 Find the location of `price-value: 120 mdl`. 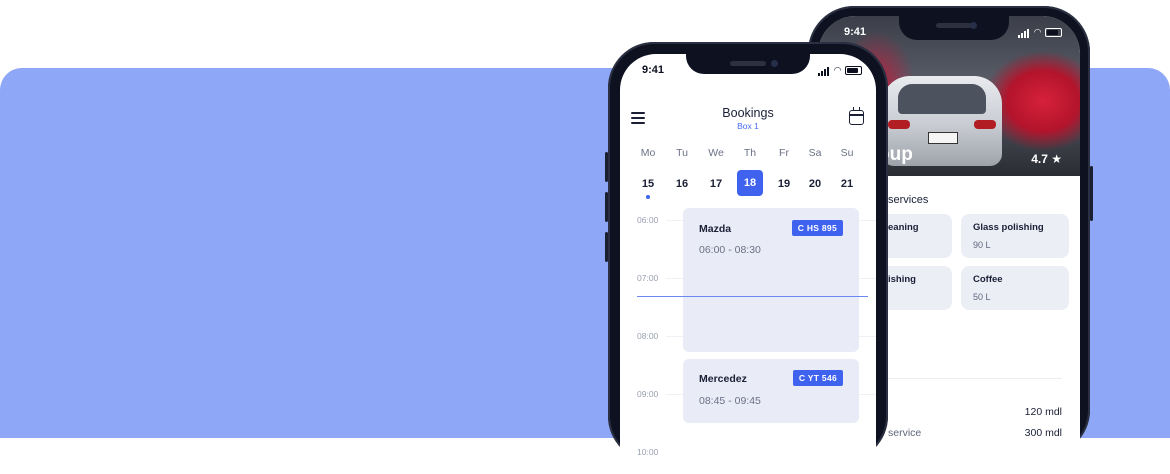

price-value: 120 mdl is located at coordinates (1043, 412).